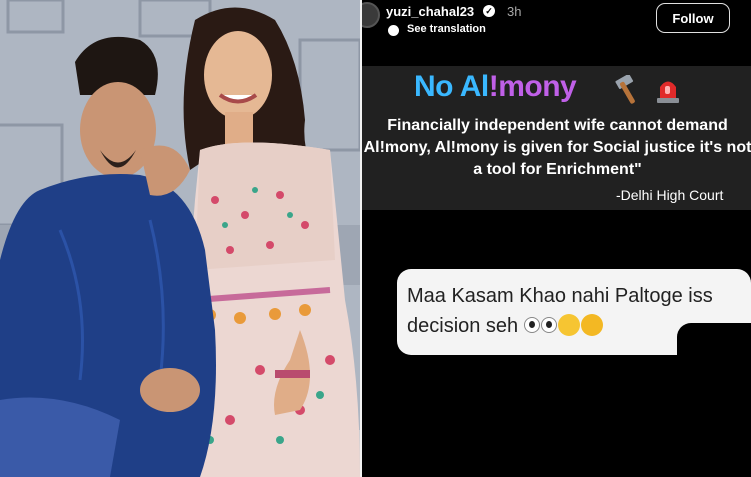 The image size is (751, 477). I want to click on hammer-icon, so click(625, 89).